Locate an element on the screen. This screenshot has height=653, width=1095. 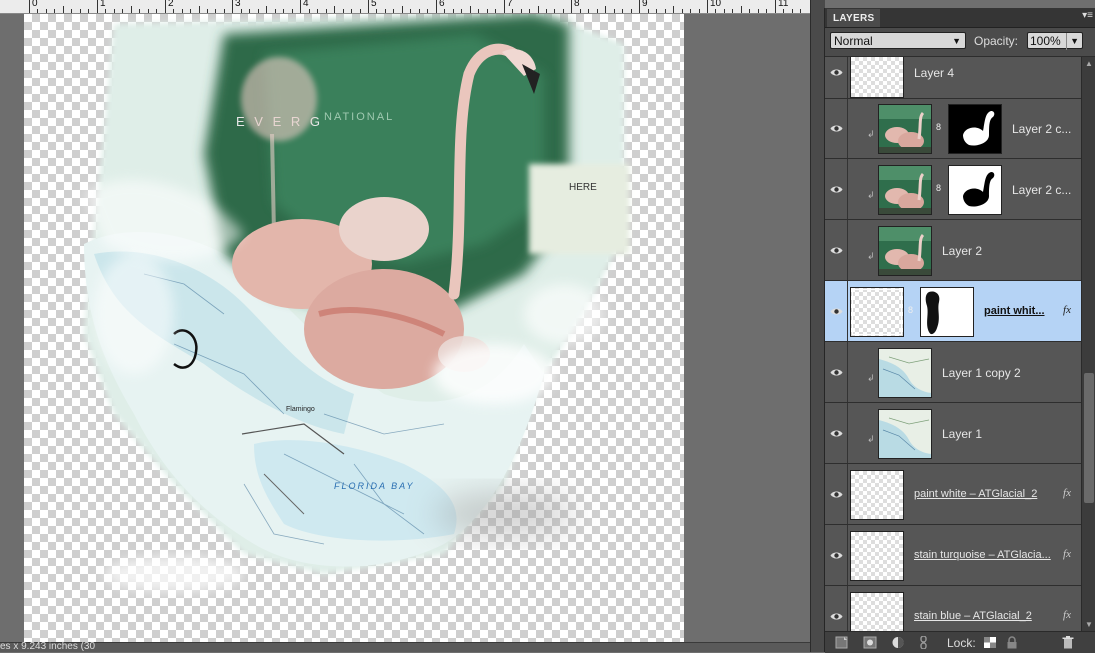
ruler-number: 11 is located at coordinates (783, 4).